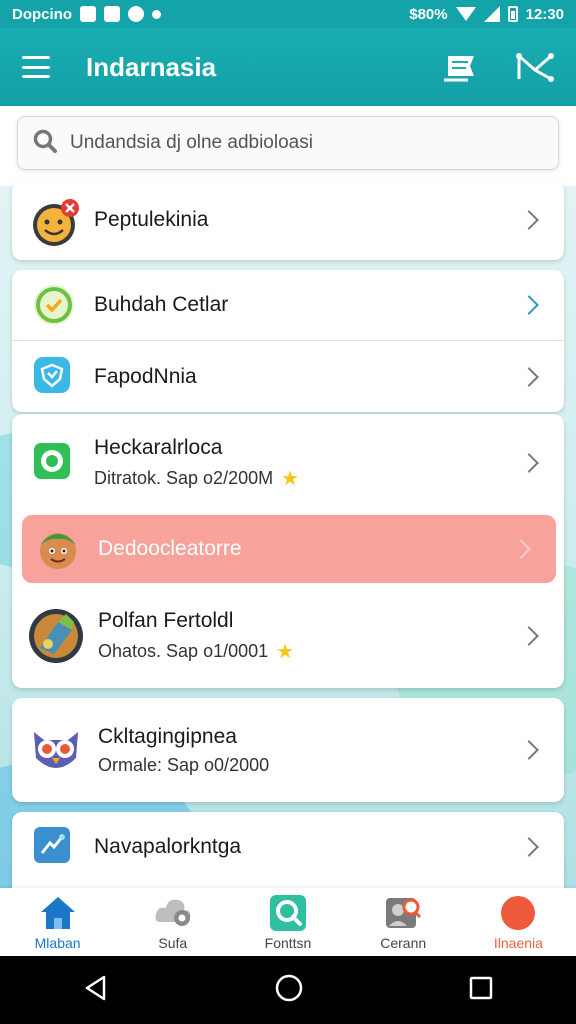 Image resolution: width=576 pixels, height=1024 pixels. I want to click on app-bar: Indarnasia, so click(288, 67).